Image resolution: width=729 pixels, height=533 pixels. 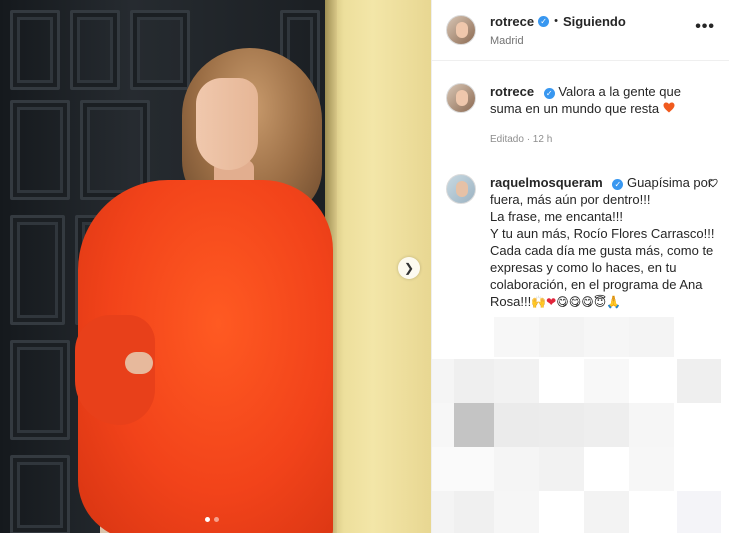 I want to click on smiling-halo-icon: 😇, so click(x=600, y=302).